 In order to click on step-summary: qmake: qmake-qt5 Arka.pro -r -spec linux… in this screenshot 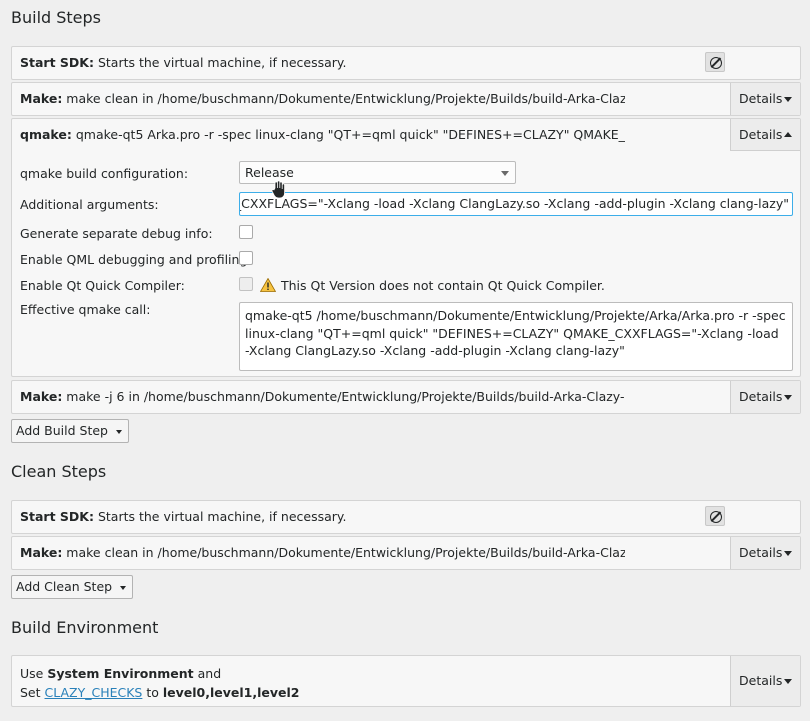, I will do `click(322, 134)`.